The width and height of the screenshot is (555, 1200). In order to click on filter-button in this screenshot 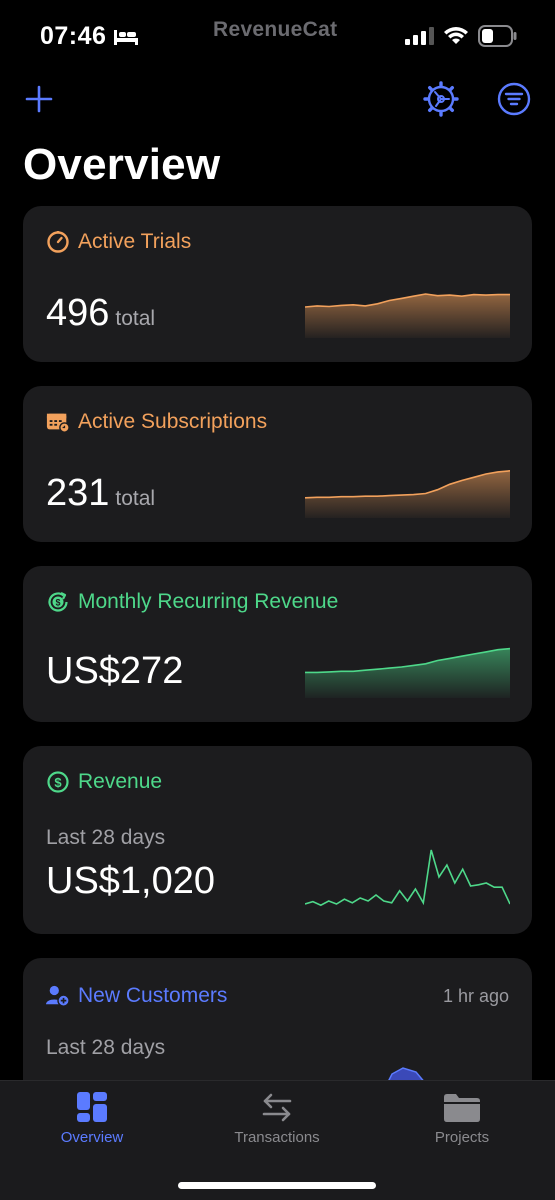, I will do `click(514, 99)`.